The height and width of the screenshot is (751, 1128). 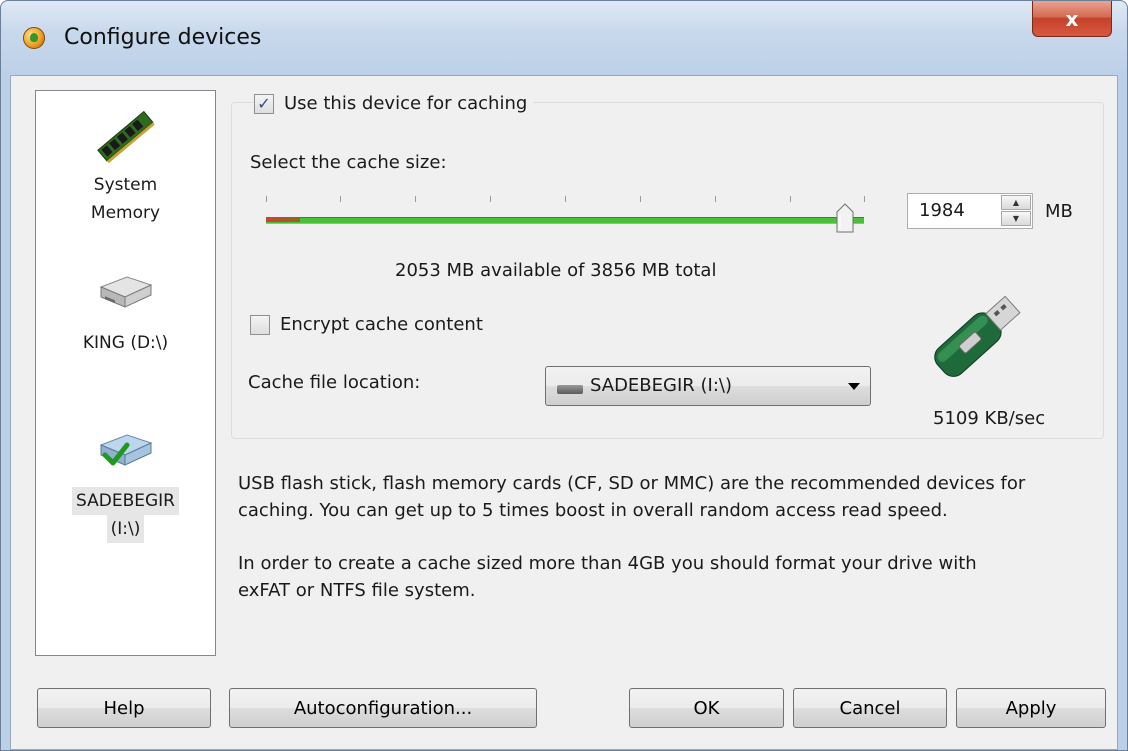 I want to click on device-item-sadebegir: SADEBEGIR (I:\), so click(x=125, y=487).